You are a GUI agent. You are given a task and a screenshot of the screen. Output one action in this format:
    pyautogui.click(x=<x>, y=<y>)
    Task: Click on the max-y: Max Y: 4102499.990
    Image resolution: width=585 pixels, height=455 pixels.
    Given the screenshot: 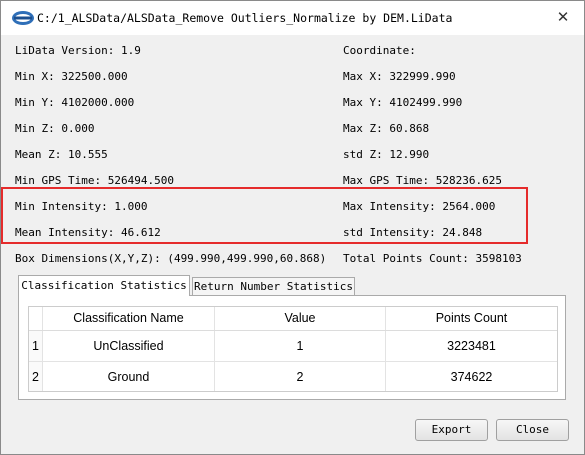 What is the action you would take?
    pyautogui.click(x=403, y=102)
    